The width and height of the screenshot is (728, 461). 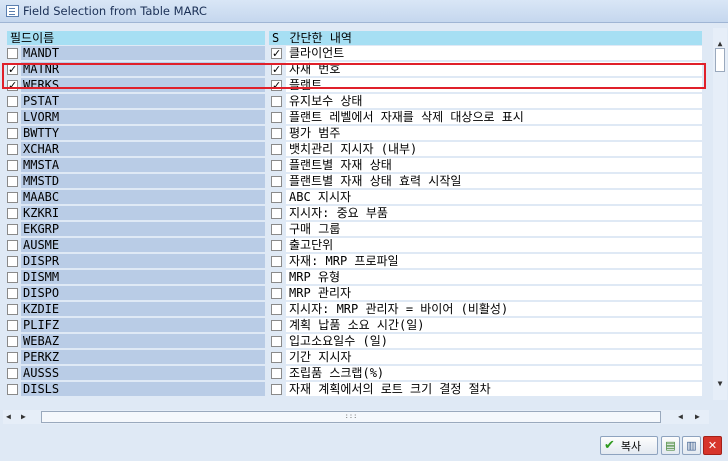 I want to click on short-description-cell: 클라이언트, so click(x=494, y=53).